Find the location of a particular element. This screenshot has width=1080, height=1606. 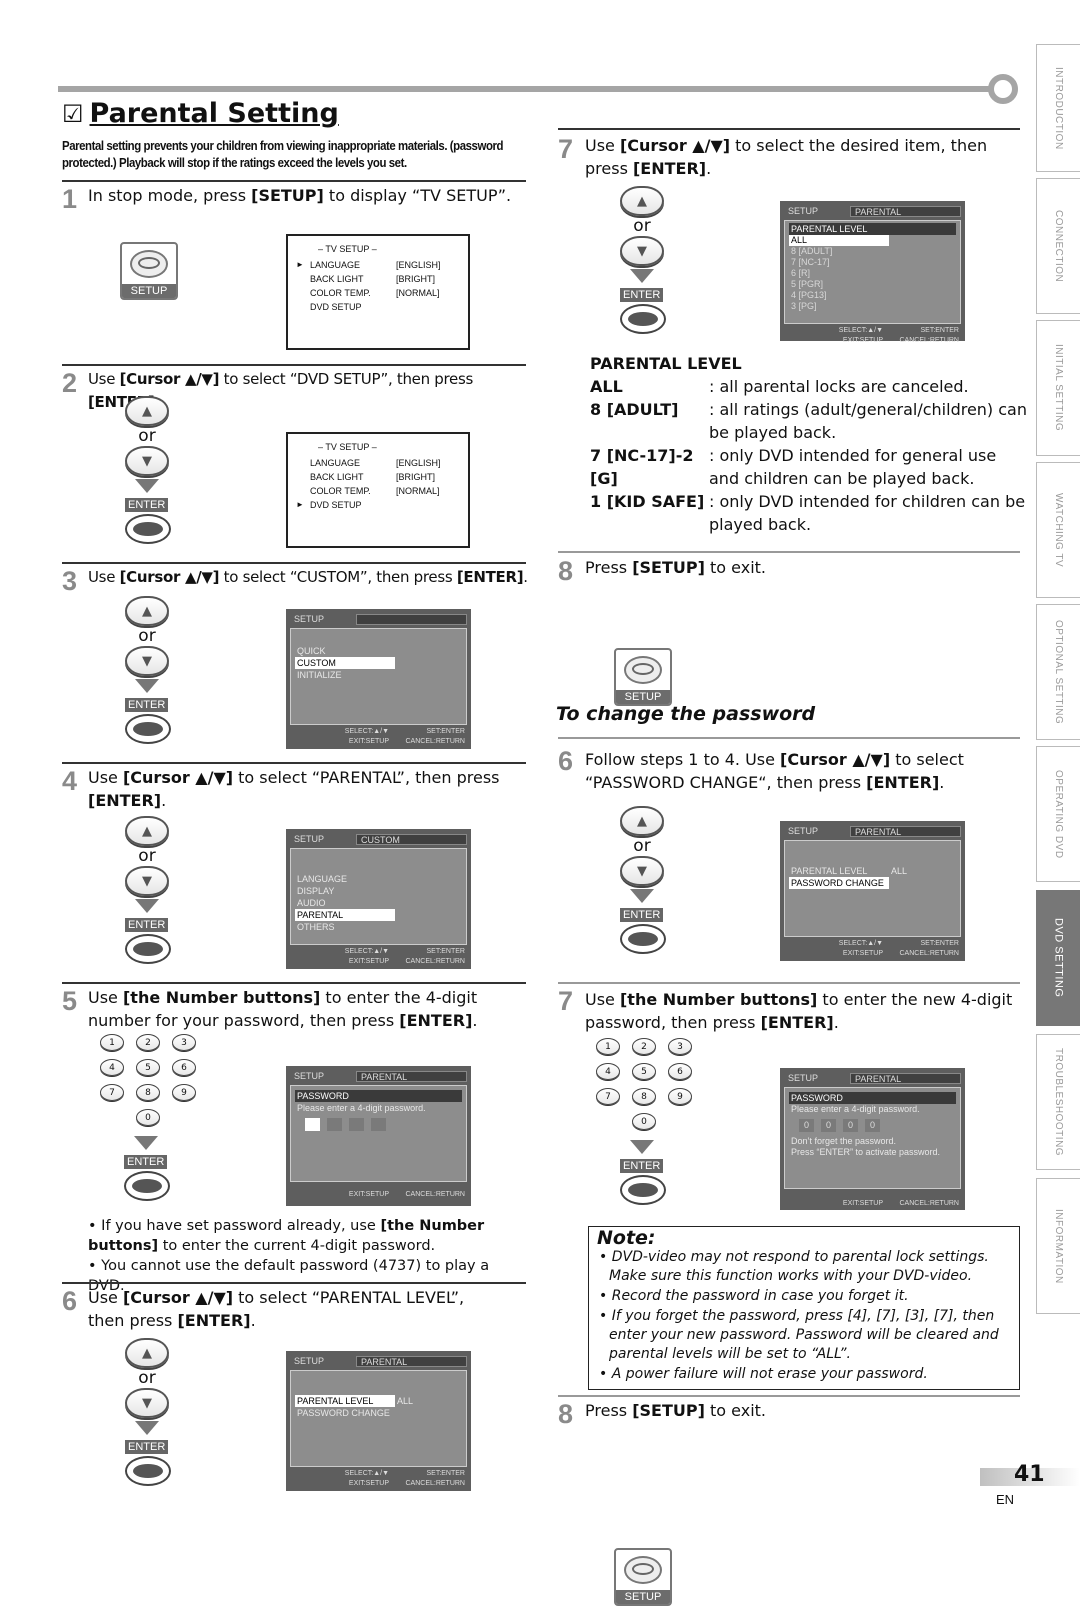

page-title: ☑ Parental Setting is located at coordinates (200, 113).